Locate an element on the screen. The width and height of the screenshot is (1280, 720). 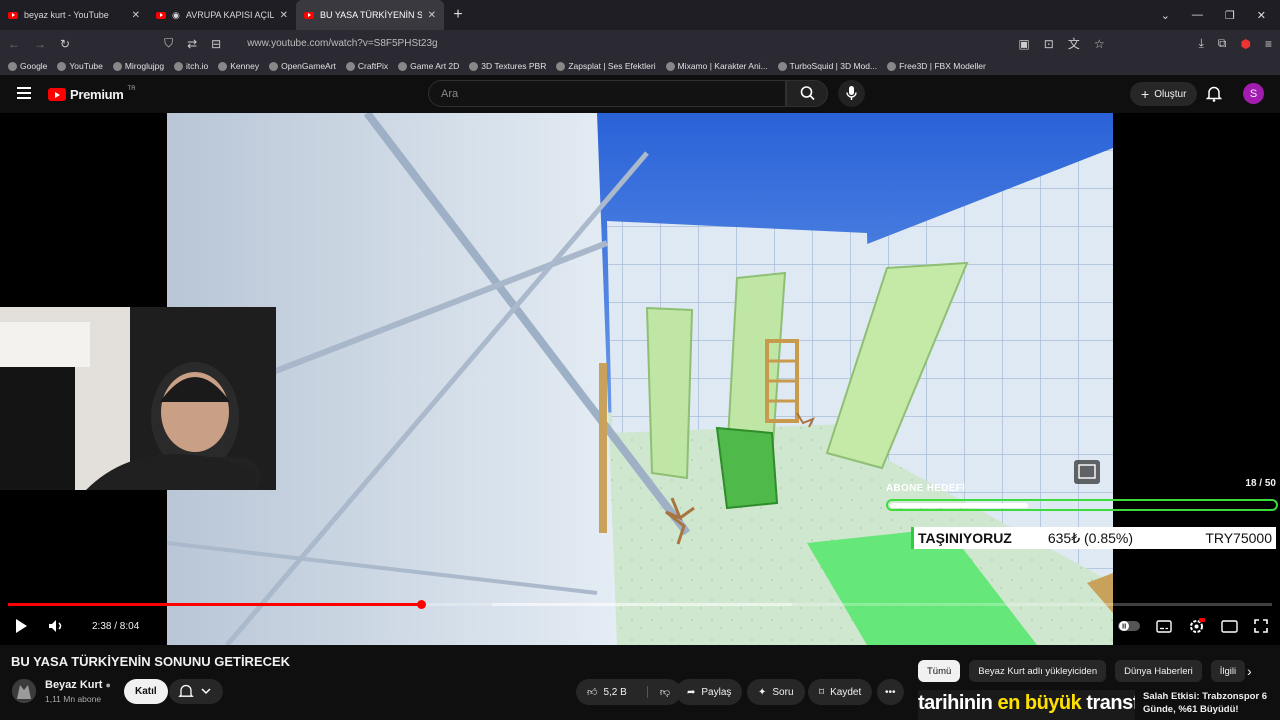
like-count: 5,2 B is located at coordinates (615, 692).